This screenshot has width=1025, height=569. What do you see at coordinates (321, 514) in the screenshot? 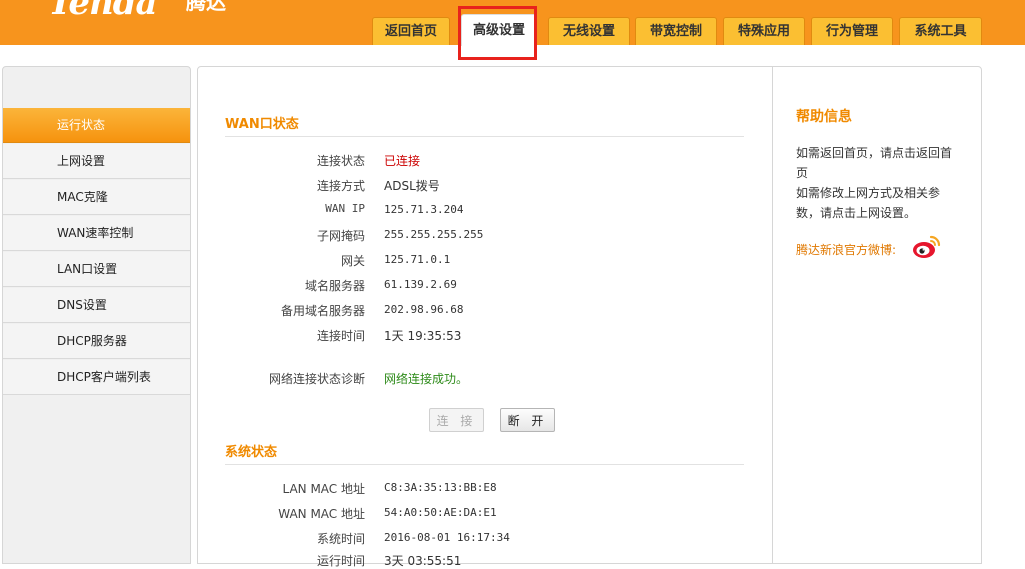
I see `system-row-label: WAN MAC 地址` at bounding box center [321, 514].